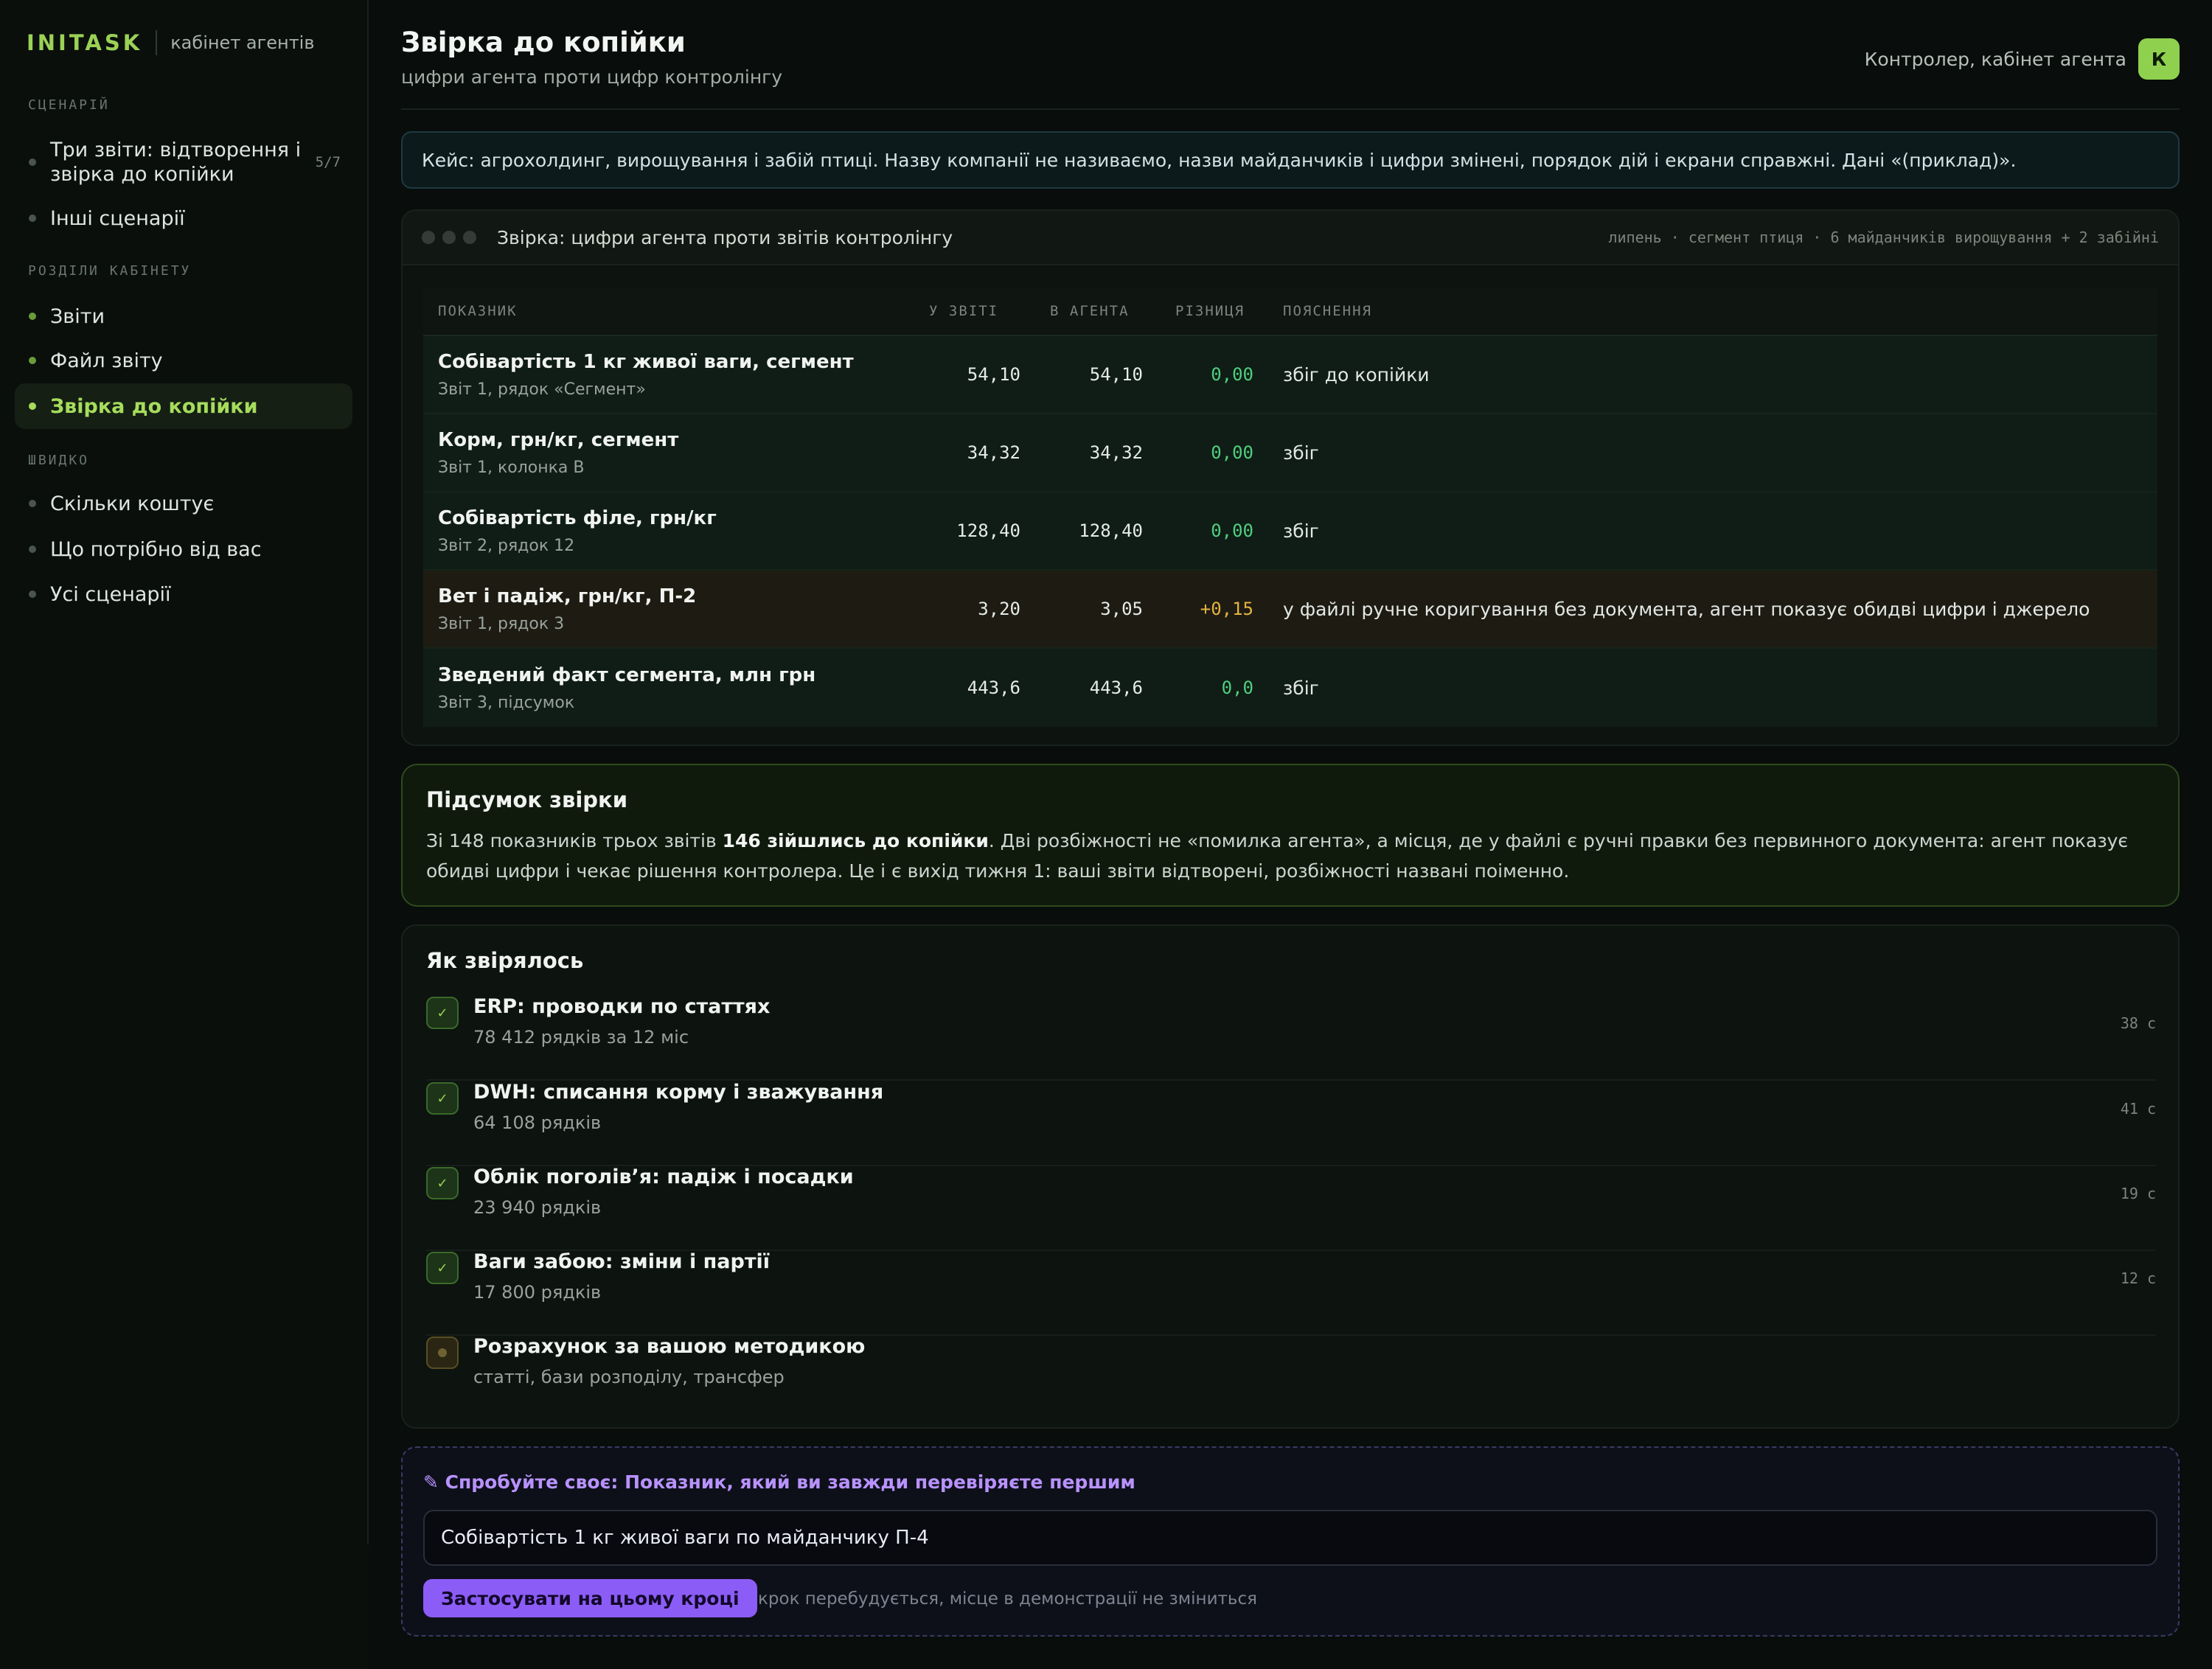 This screenshot has height=1669, width=2212. Describe the element at coordinates (1121, 609) in the screenshot. I see `row-agent-value: 3,05` at that location.